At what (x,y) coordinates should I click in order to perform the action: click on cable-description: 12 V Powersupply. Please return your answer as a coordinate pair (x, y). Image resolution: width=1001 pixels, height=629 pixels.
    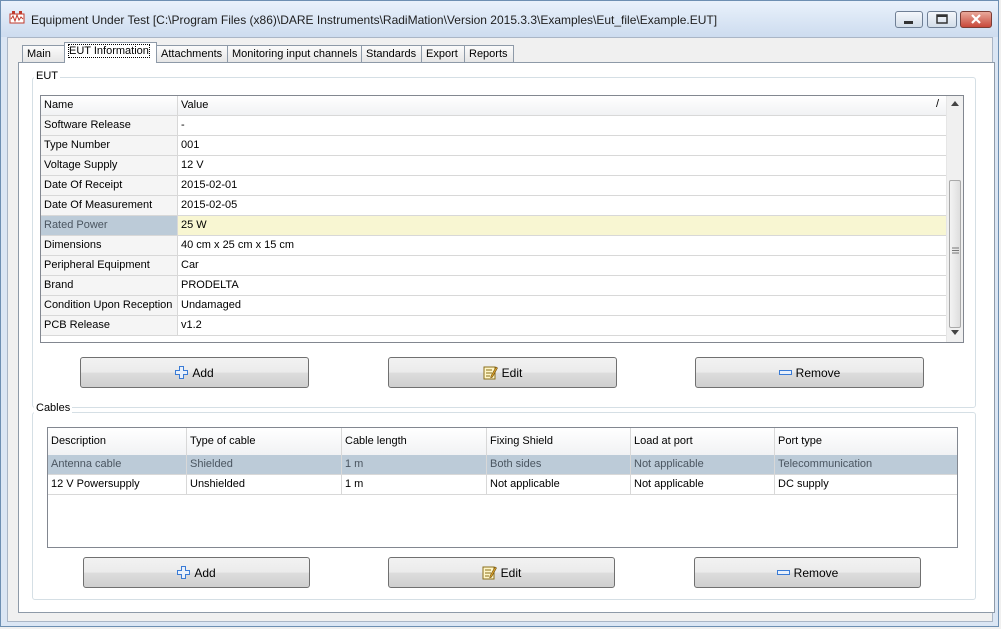
    Looking at the image, I should click on (117, 484).